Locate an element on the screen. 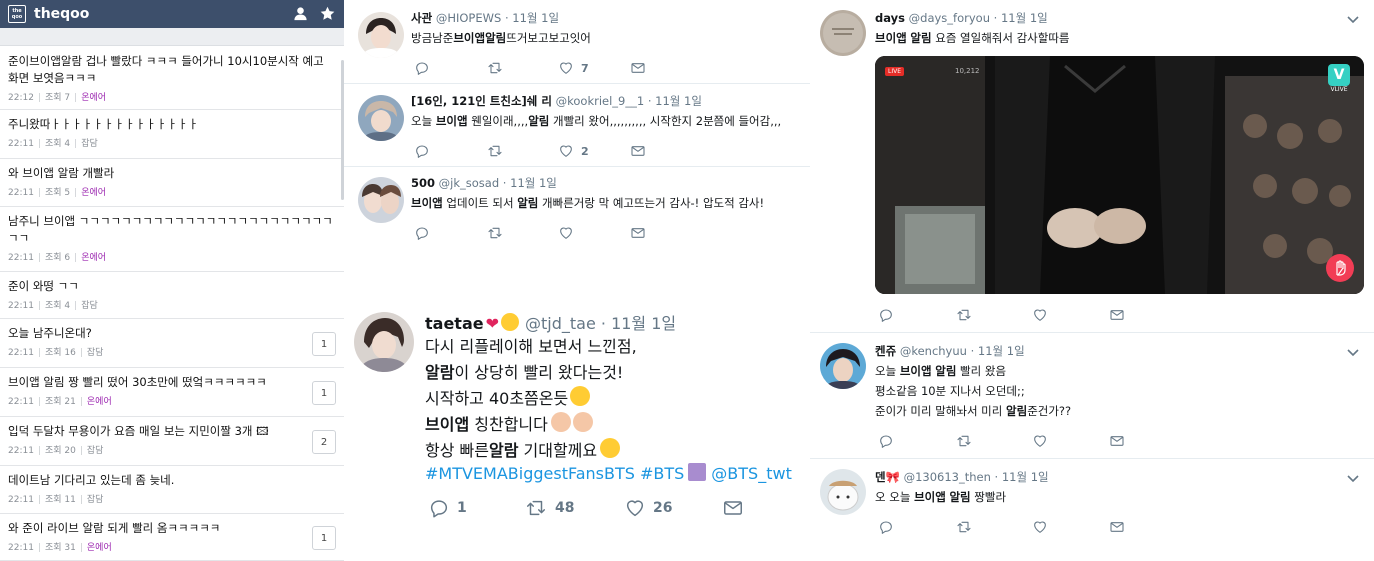  post-title: 브이앱 알림 짱 빨리 떴어 30초만에 떴엌ㅋㅋㅋㅋㅋㅋ is located at coordinates (176, 379).